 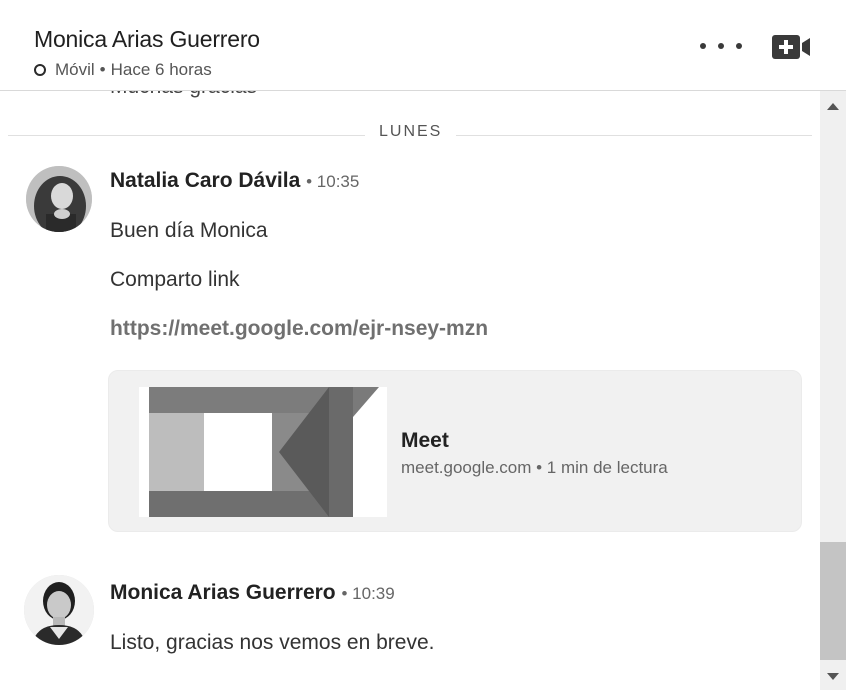 I want to click on video-call-icon, so click(x=792, y=47).